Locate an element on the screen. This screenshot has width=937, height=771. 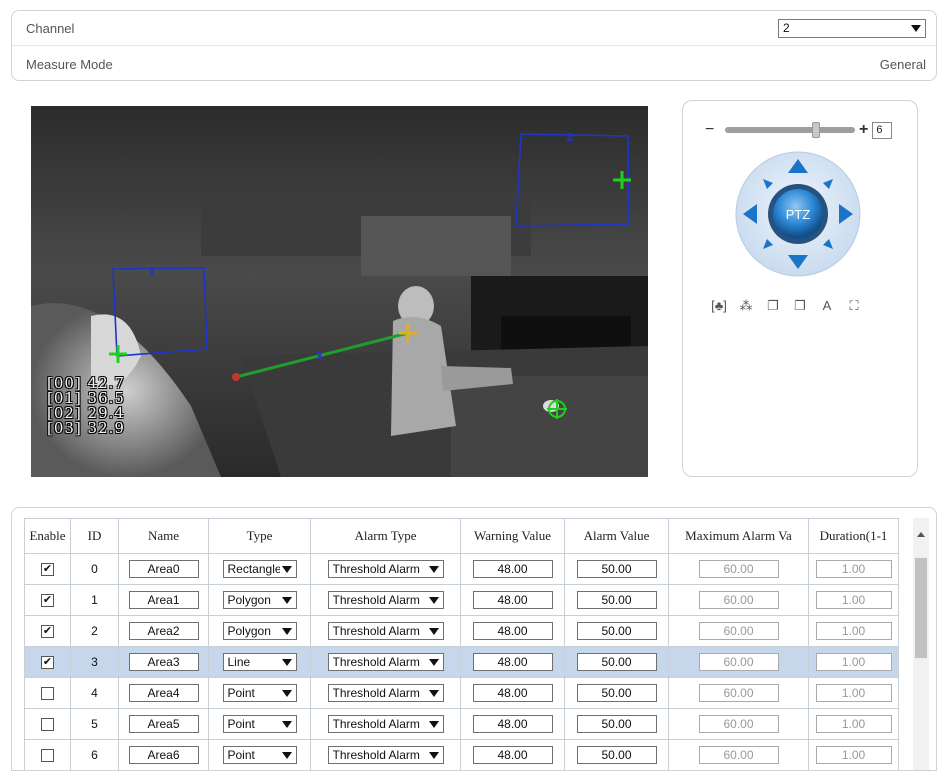
duration-input: 1.00 is located at coordinates (853, 724).